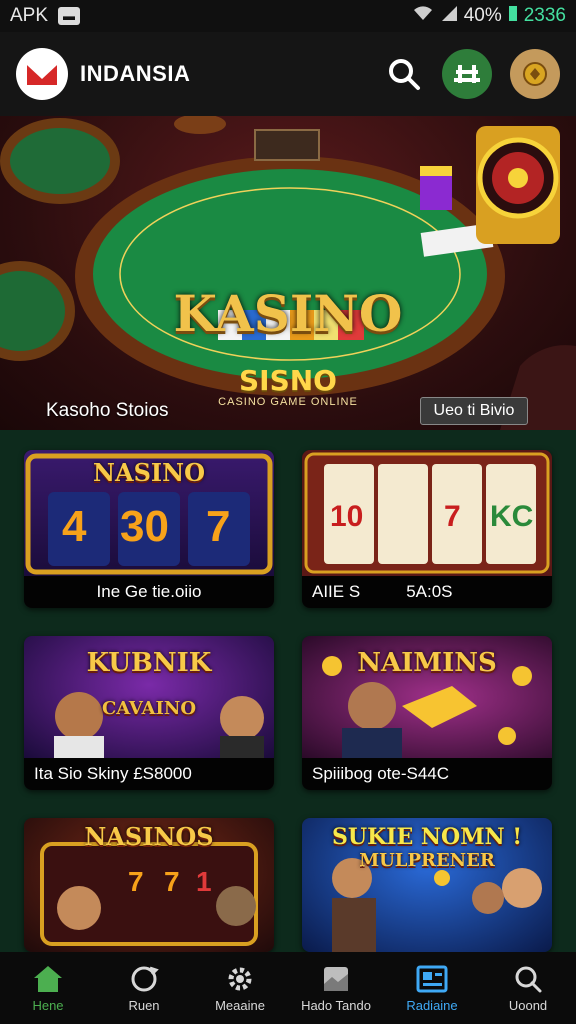 The image size is (576, 1024). I want to click on reel-symbol: 10, so click(347, 516).